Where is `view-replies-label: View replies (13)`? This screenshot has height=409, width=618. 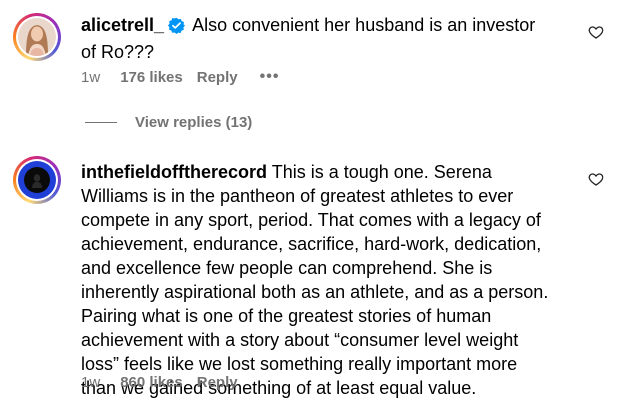 view-replies-label: View replies (13) is located at coordinates (193, 122).